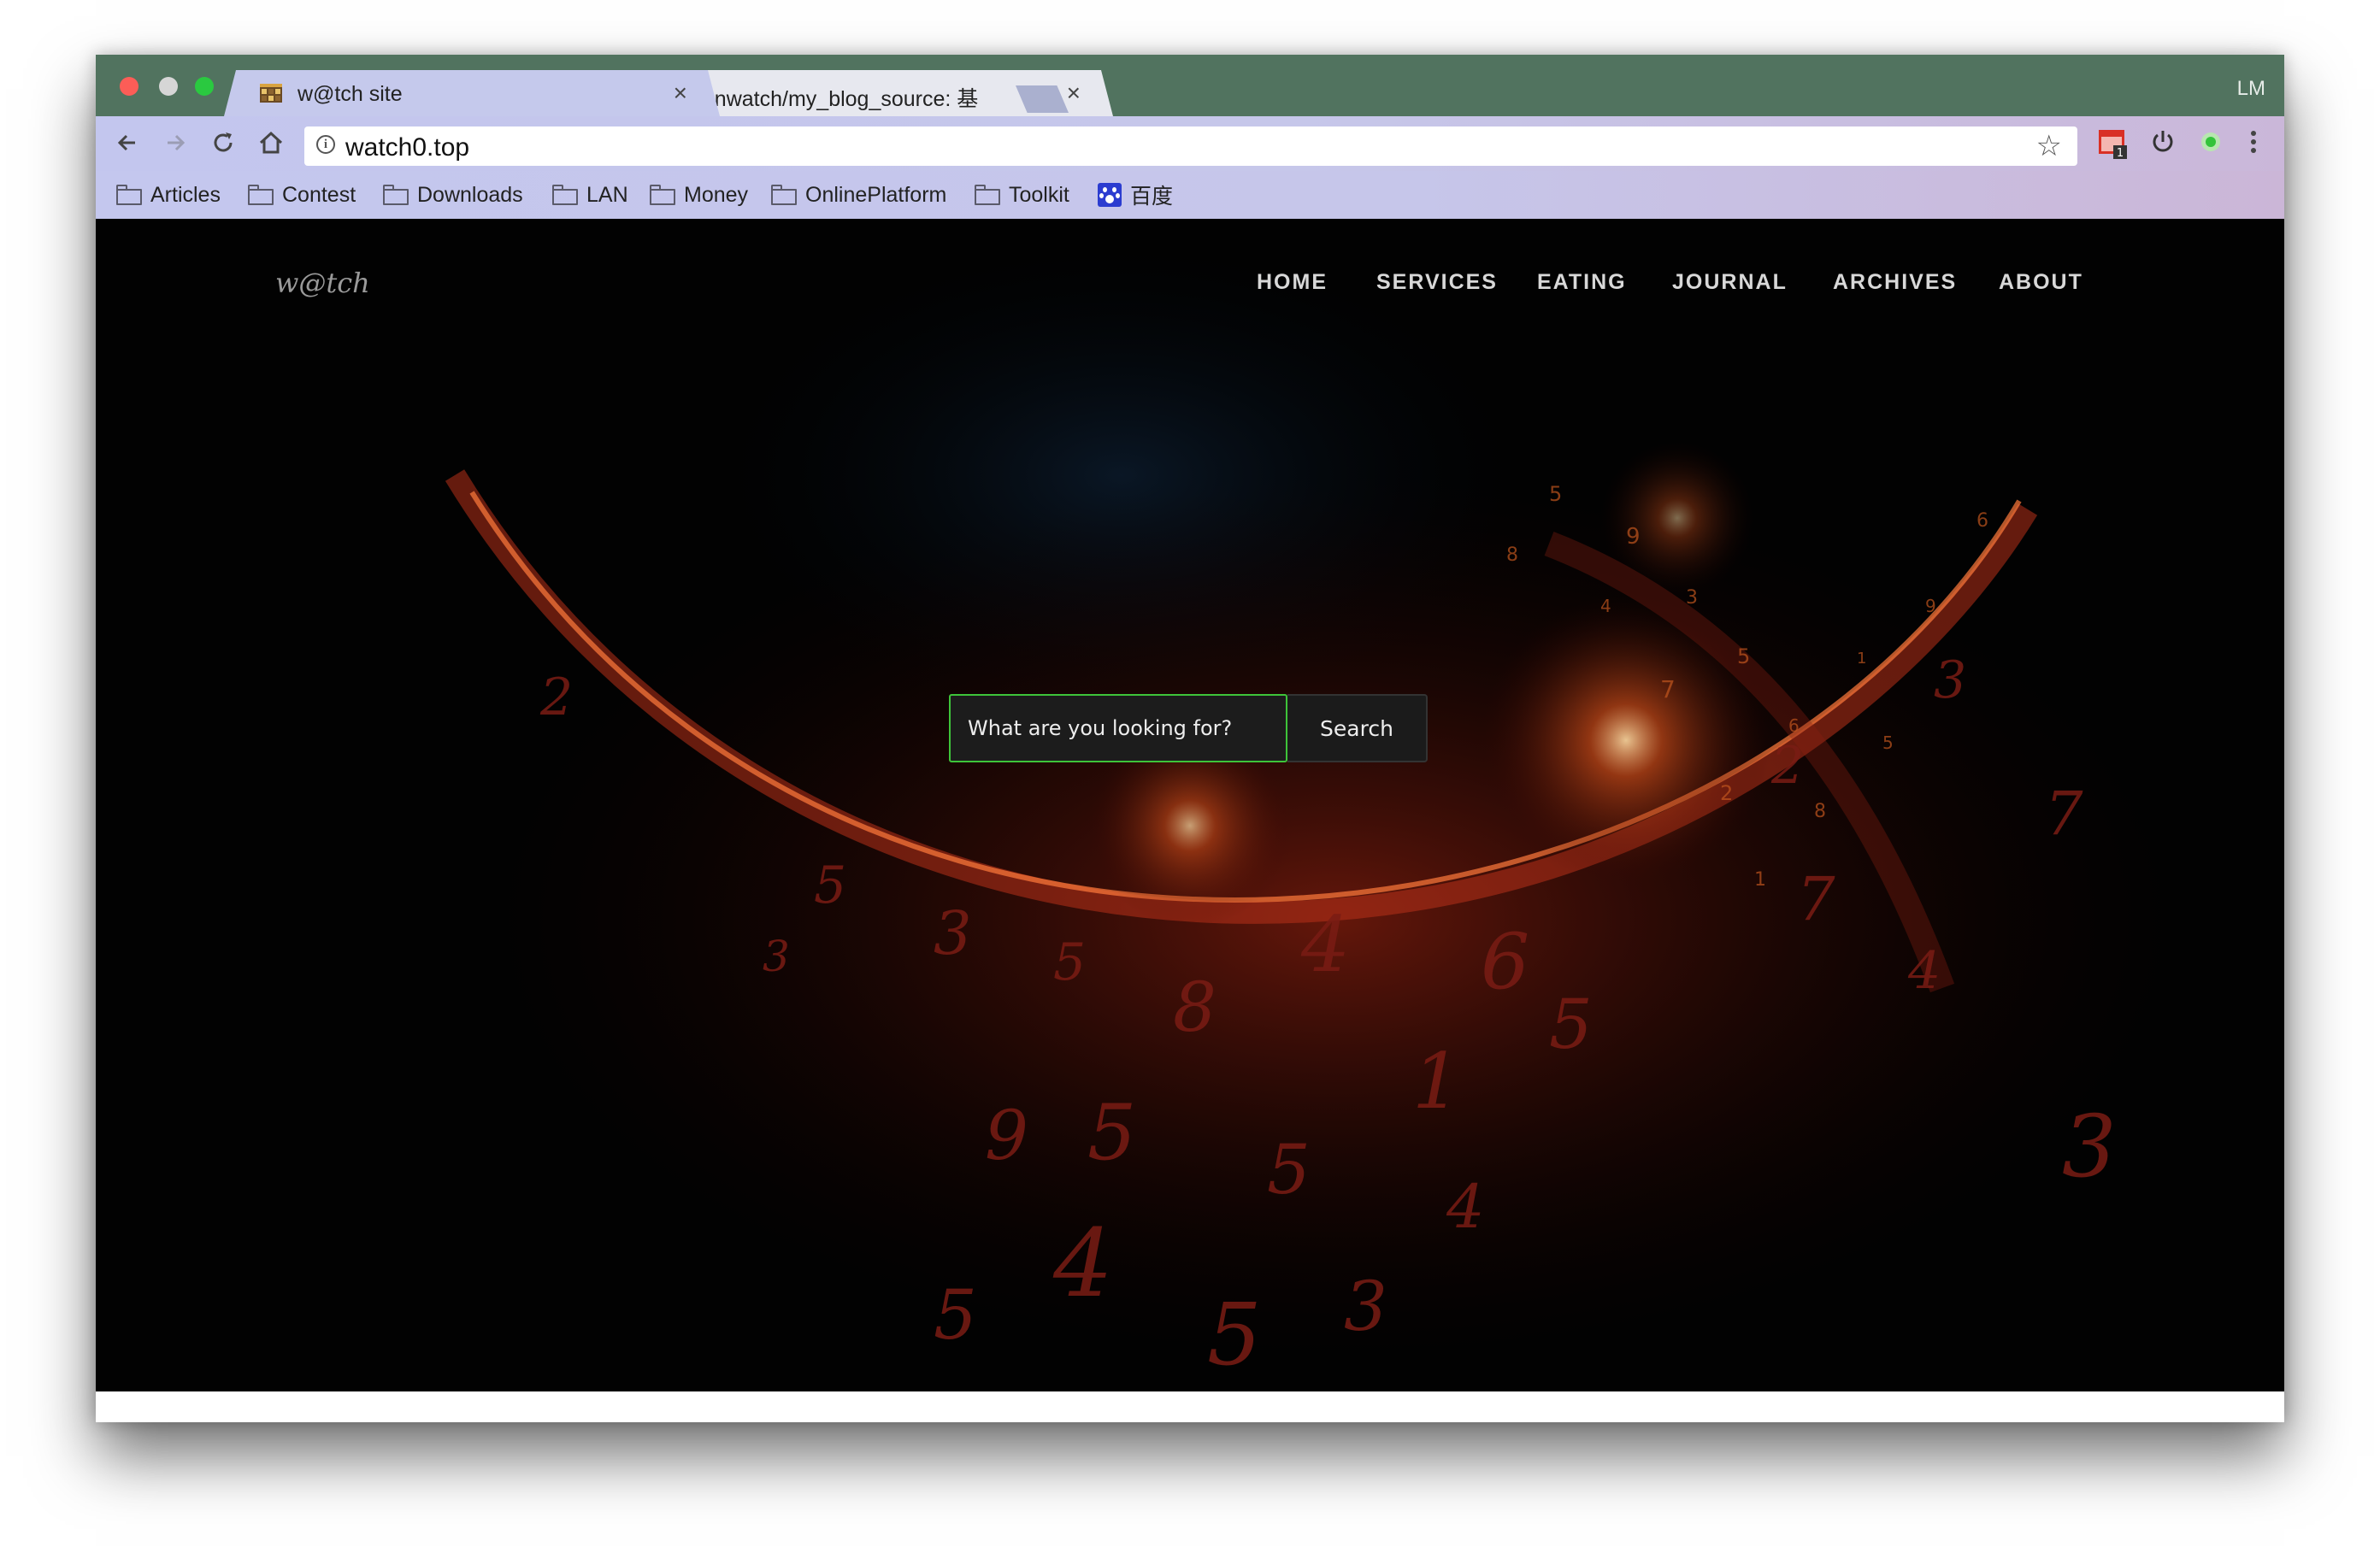 The image size is (2380, 1559). Describe the element at coordinates (835, 99) in the screenshot. I see `tab-title: L1nwatch/my_blog_source: 基` at that location.